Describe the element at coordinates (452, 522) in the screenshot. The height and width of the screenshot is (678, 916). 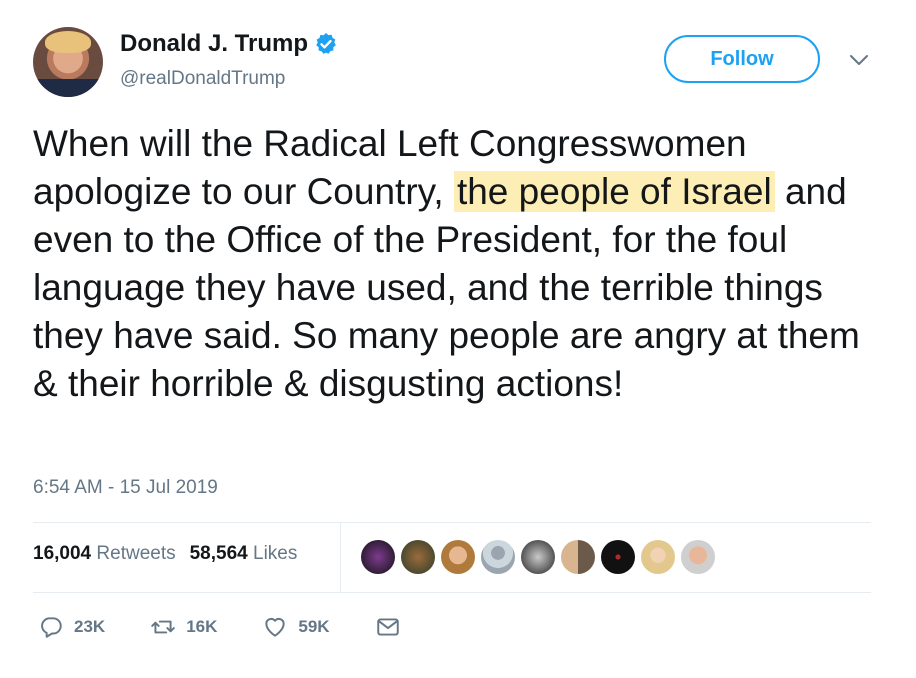
I see `stats-top-divider` at that location.